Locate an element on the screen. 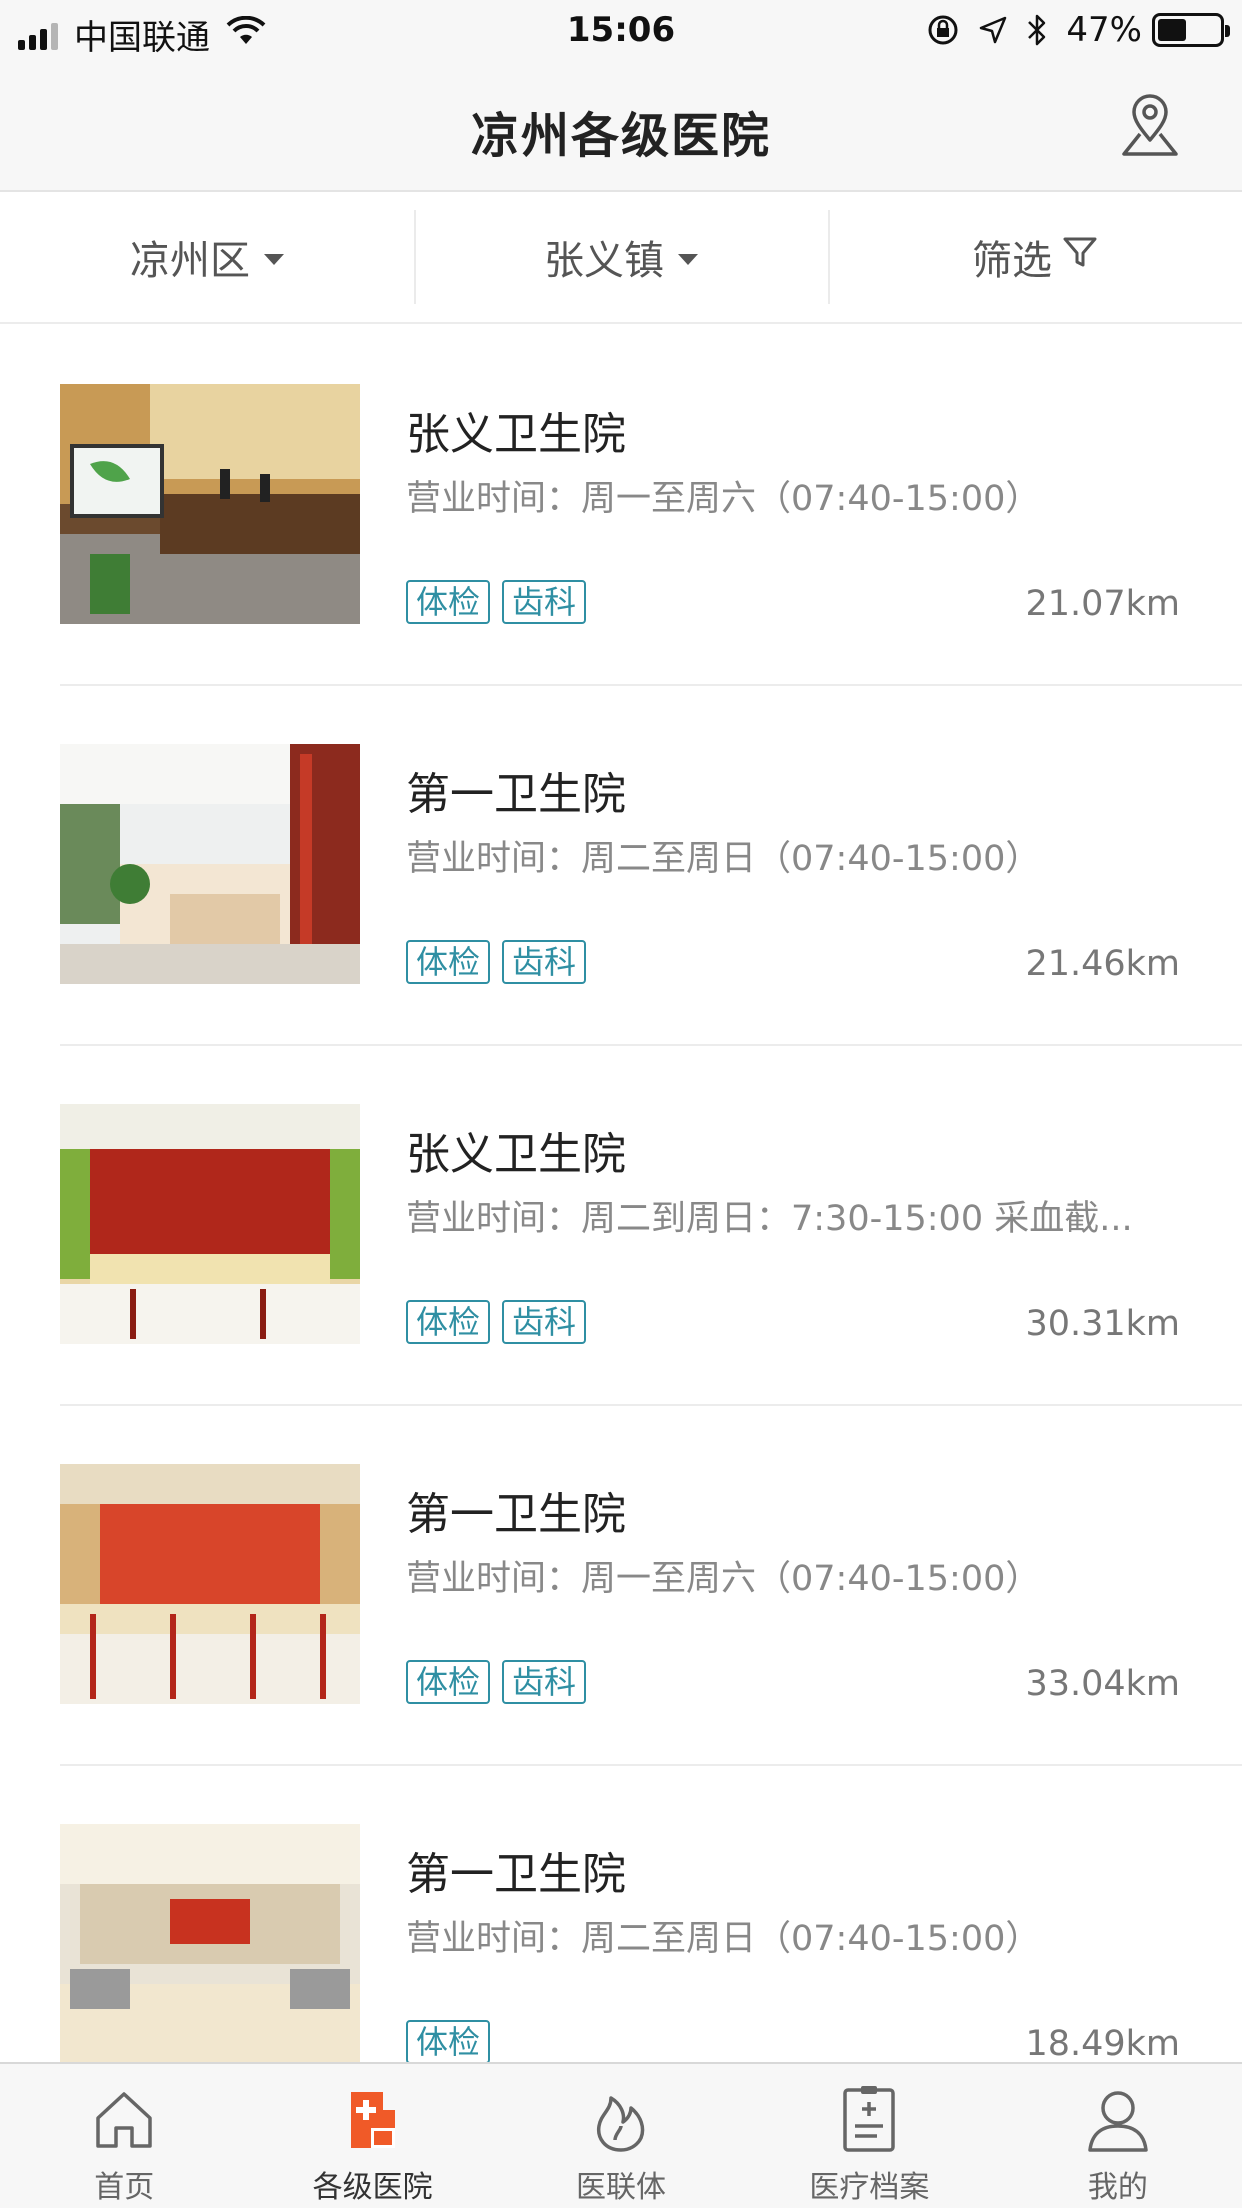  tab-alliance-label: 医联体 is located at coordinates (621, 2187).